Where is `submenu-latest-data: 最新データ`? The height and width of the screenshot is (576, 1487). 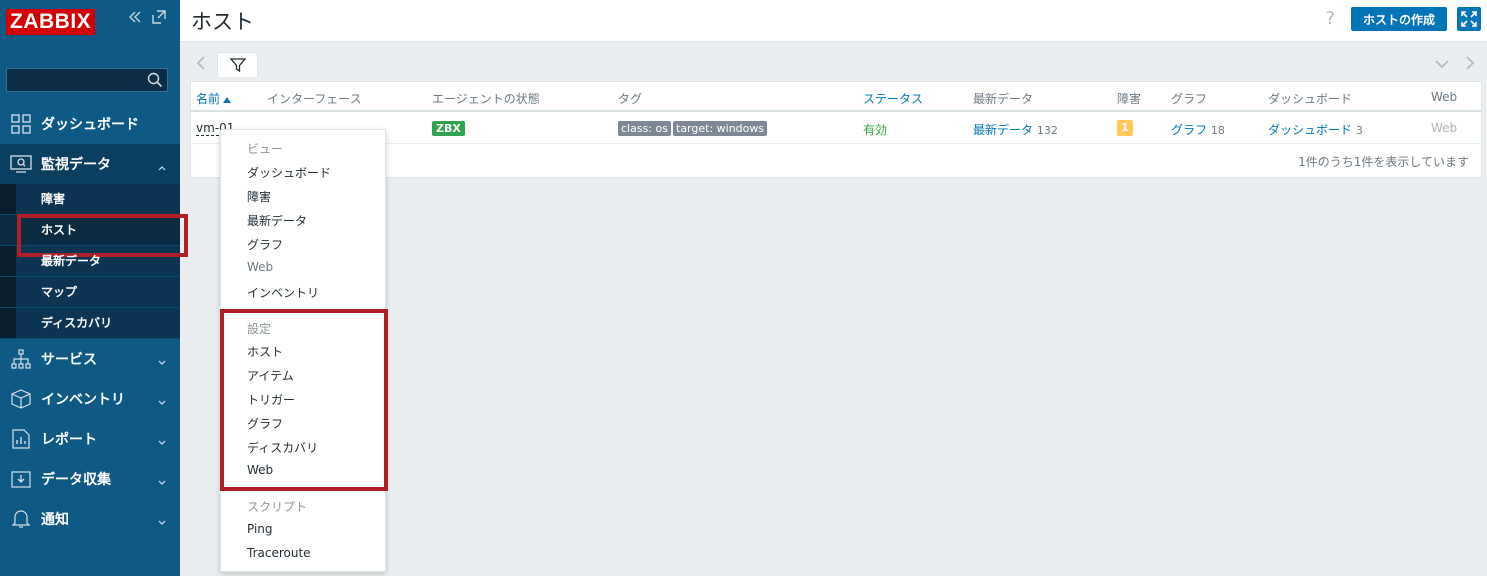
submenu-latest-data: 最新データ is located at coordinates (90, 261).